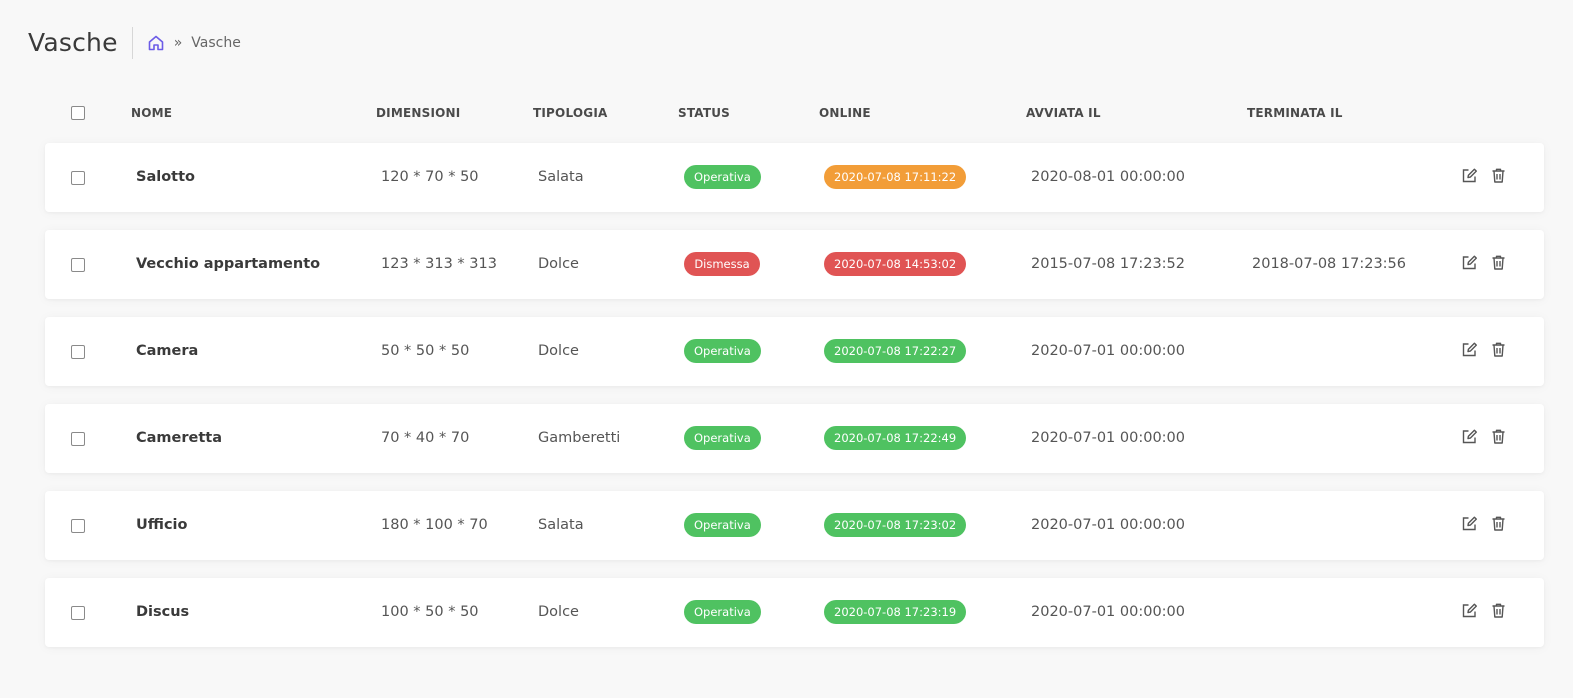 This screenshot has width=1573, height=698. I want to click on cell-started: 2020-08-01 00:00:00, so click(1108, 177).